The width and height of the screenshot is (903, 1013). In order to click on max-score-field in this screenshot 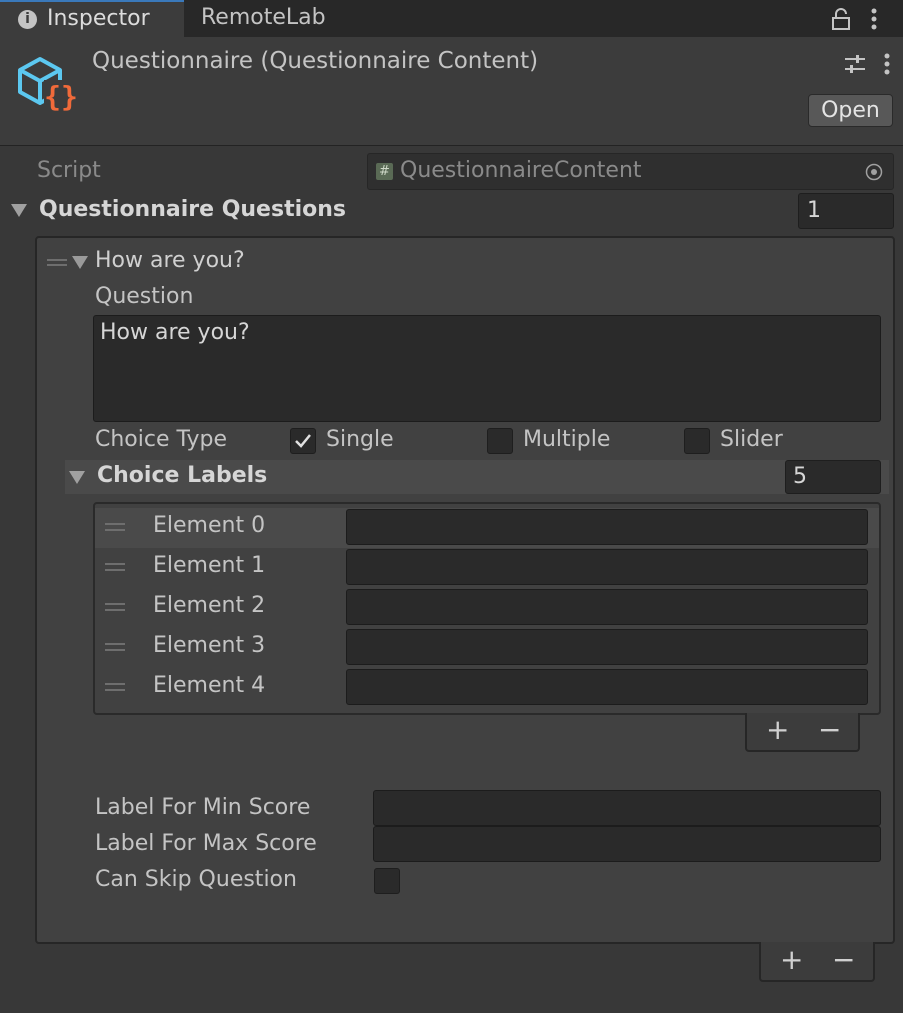, I will do `click(627, 844)`.